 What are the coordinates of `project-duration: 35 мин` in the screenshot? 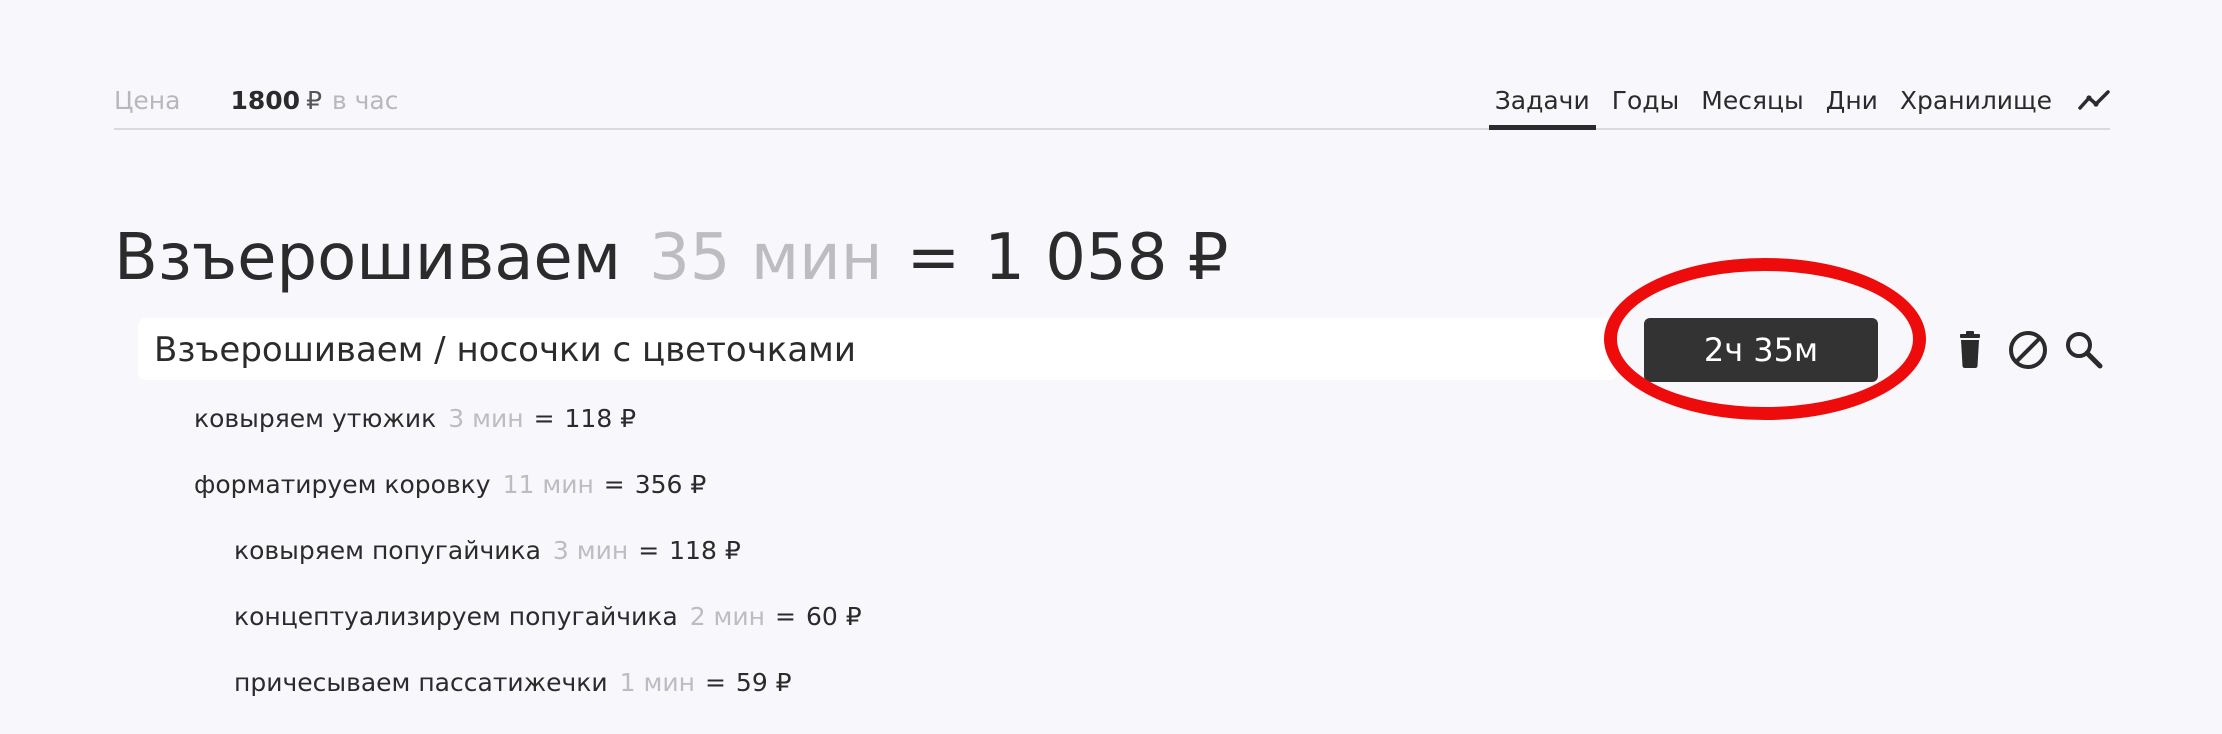 It's located at (766, 258).